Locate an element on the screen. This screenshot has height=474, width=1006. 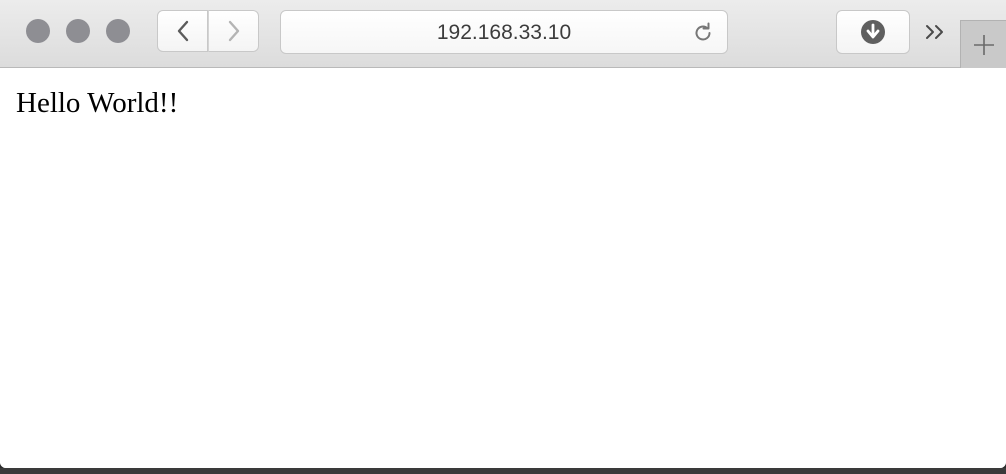
back-button is located at coordinates (182, 31).